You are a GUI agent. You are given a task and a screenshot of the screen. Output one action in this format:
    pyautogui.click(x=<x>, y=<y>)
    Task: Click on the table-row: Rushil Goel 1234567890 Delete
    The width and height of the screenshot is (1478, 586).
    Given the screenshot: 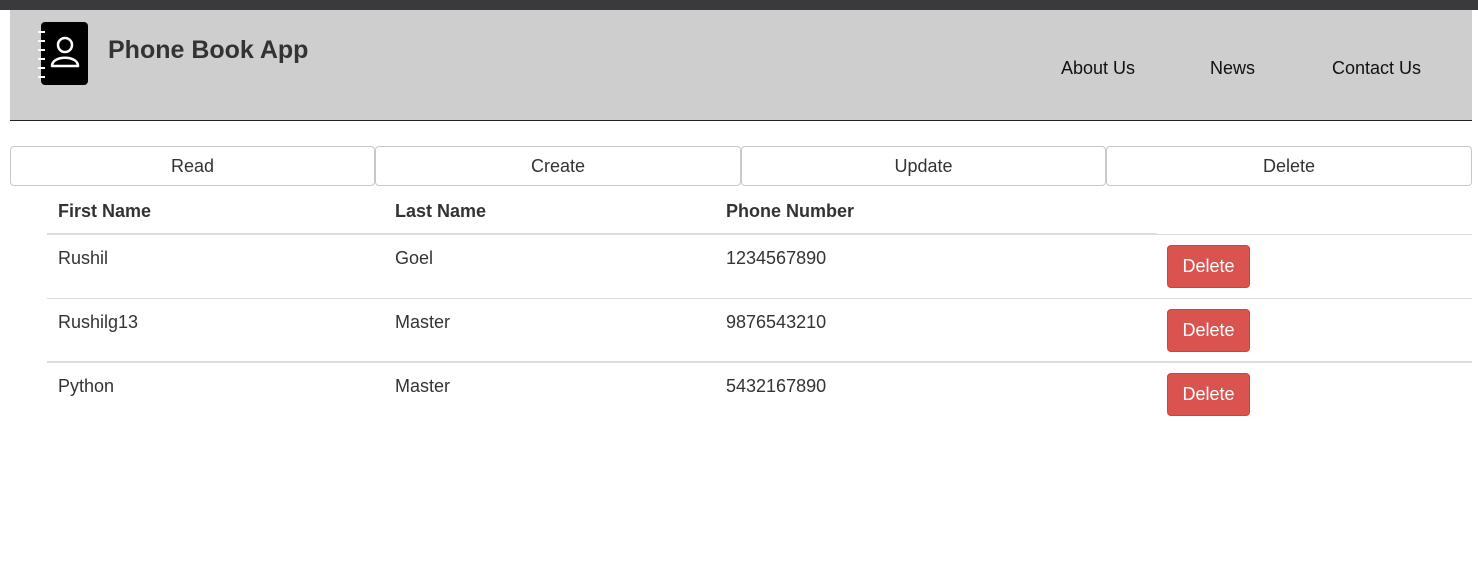 What is the action you would take?
    pyautogui.click(x=759, y=266)
    